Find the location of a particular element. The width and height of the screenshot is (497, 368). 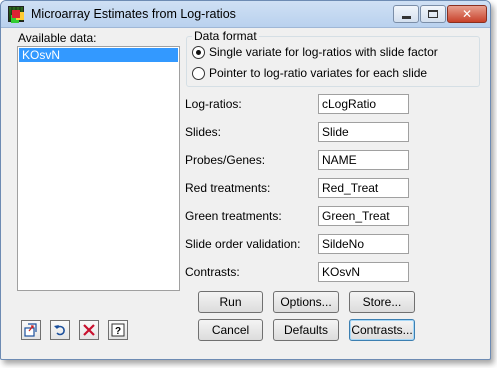

contrasts-label: Contrasts: is located at coordinates (212, 272).